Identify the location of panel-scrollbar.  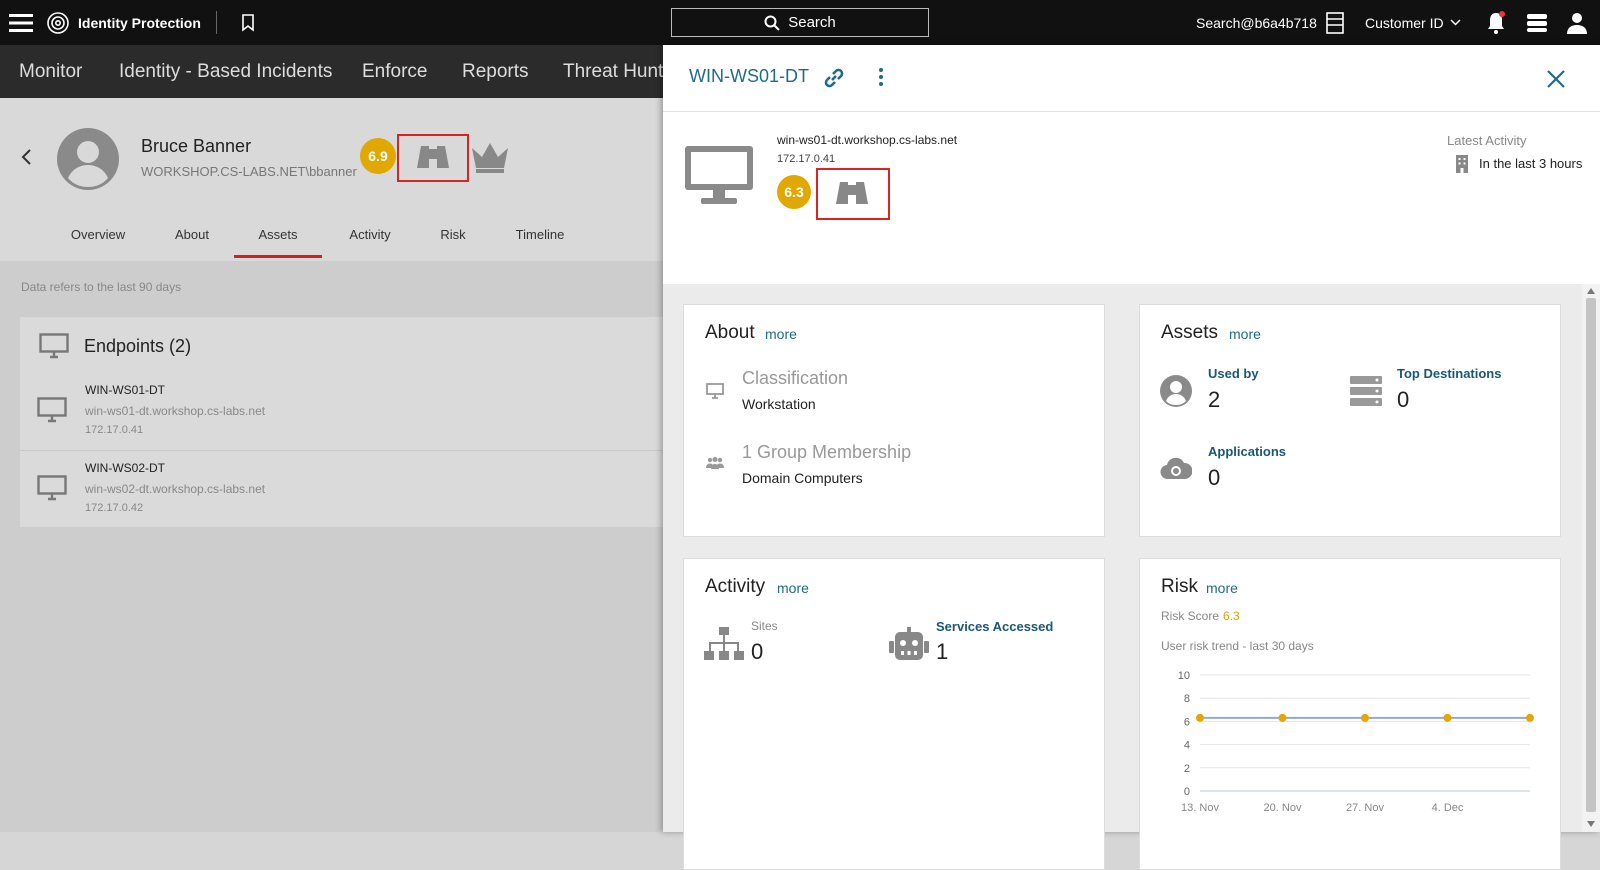
(1591, 558).